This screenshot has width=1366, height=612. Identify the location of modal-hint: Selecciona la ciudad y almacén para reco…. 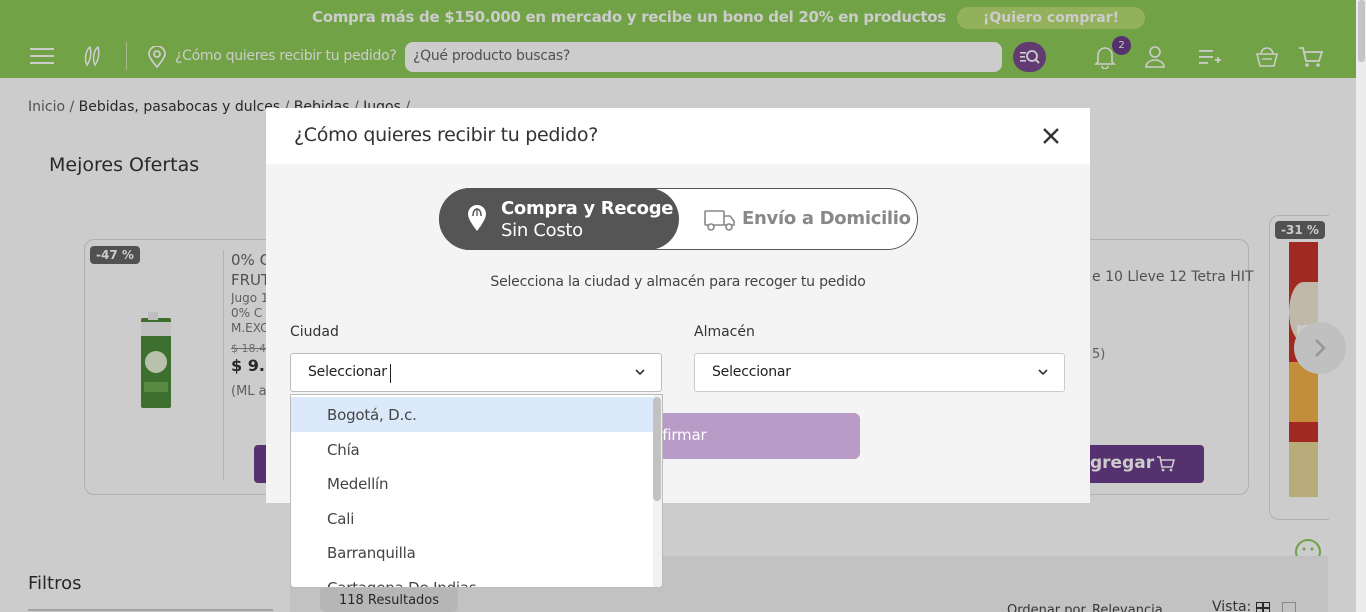
(678, 282).